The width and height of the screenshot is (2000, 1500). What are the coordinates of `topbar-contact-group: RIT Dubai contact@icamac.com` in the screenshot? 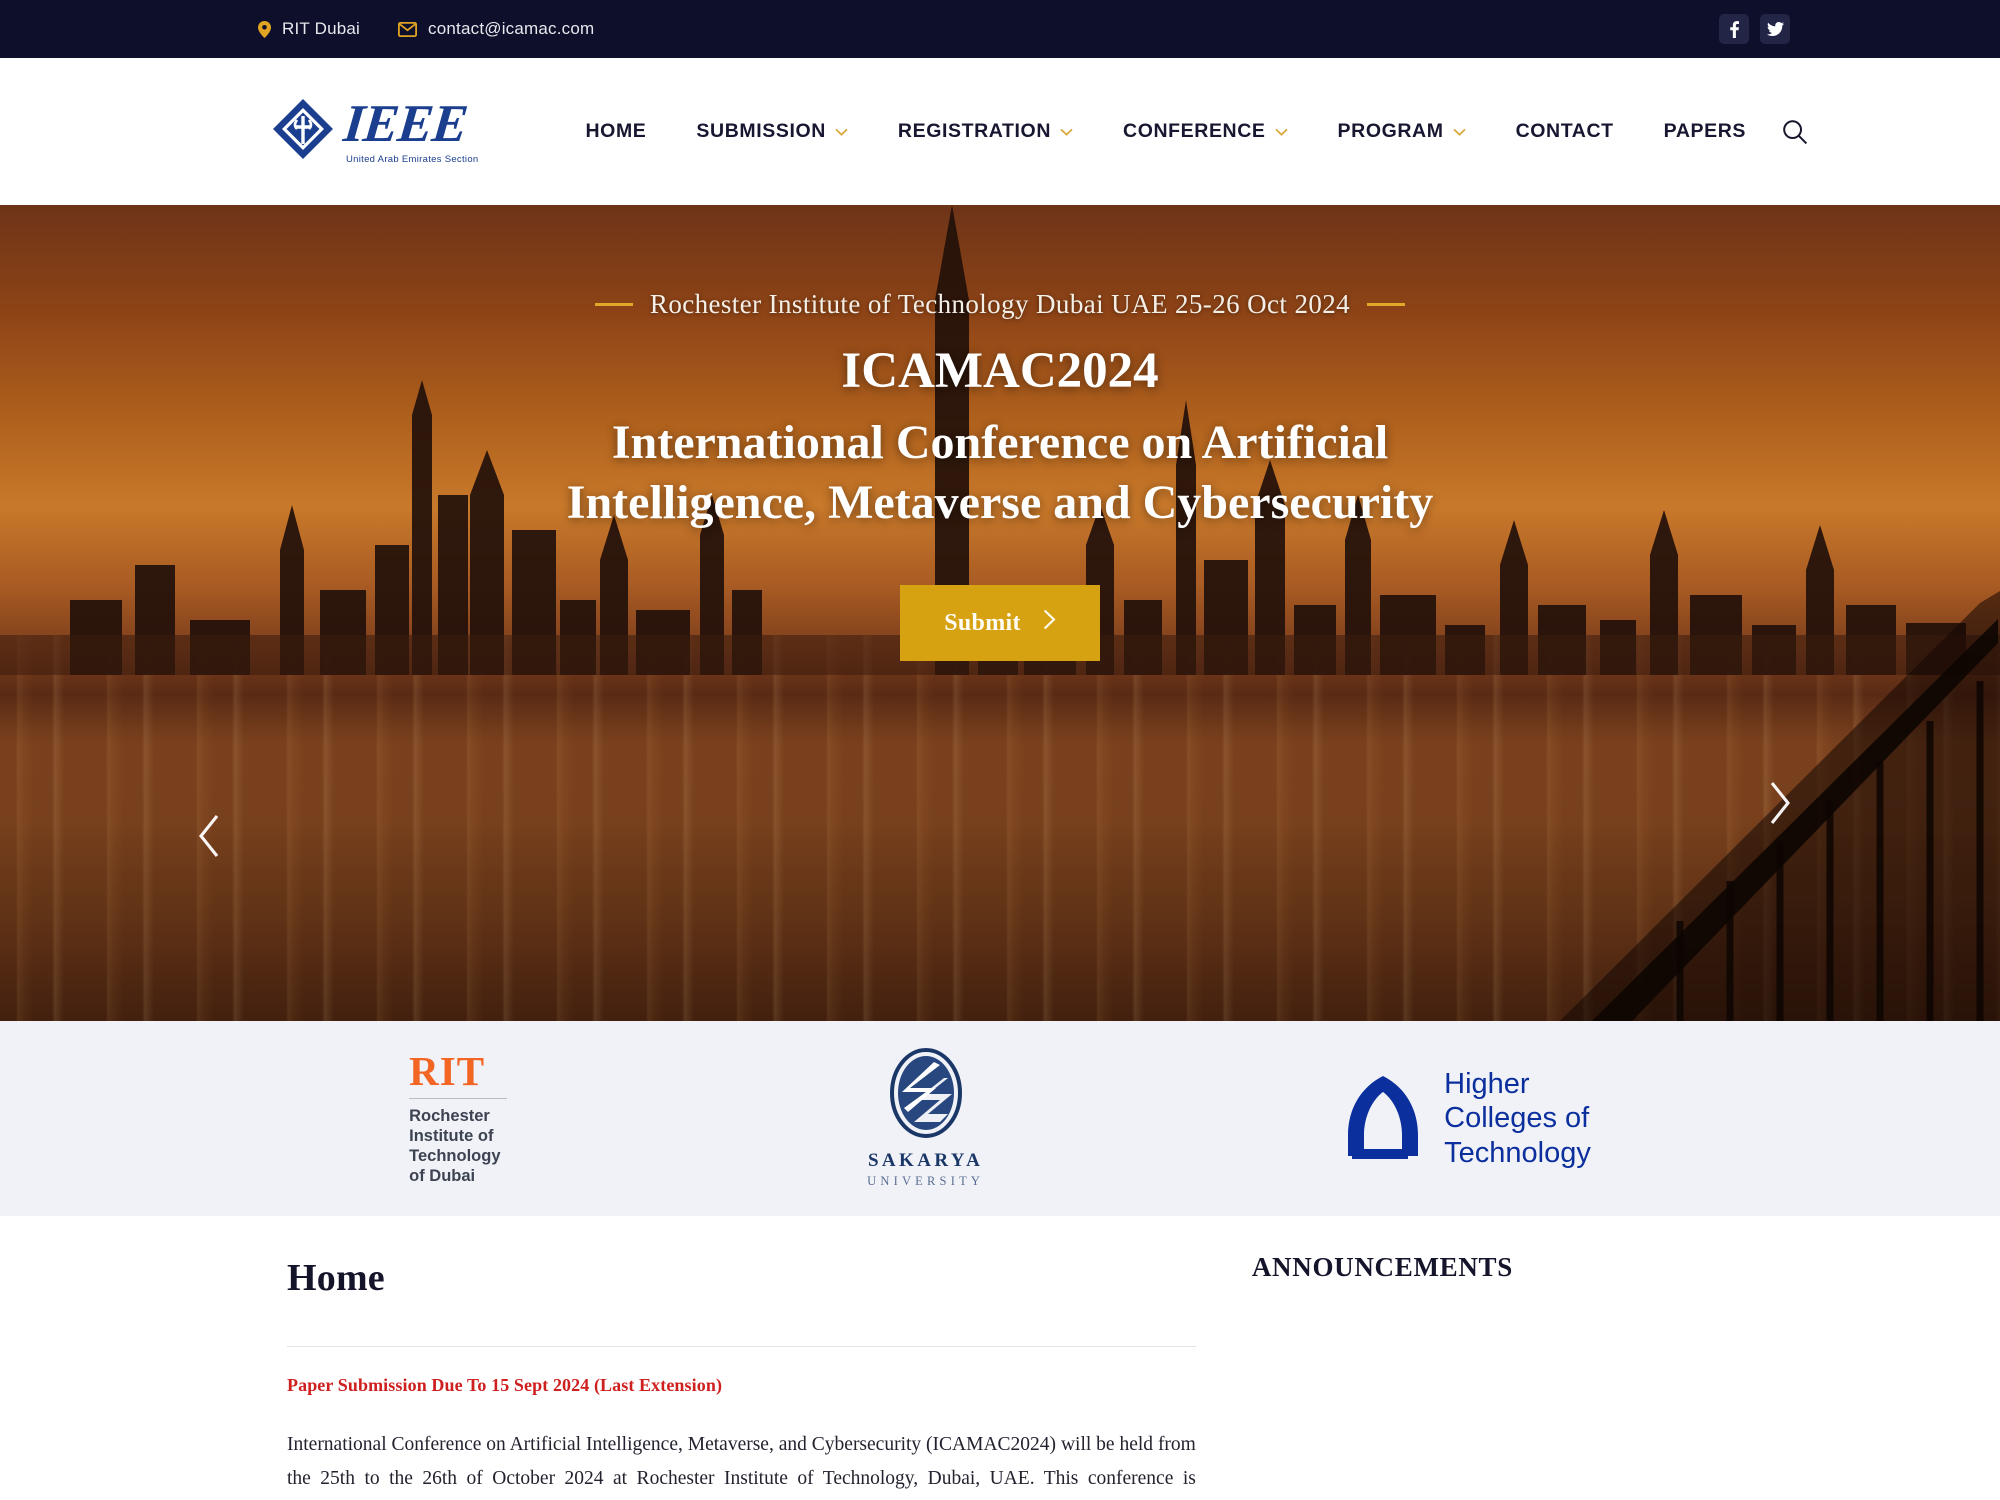 It's located at (426, 29).